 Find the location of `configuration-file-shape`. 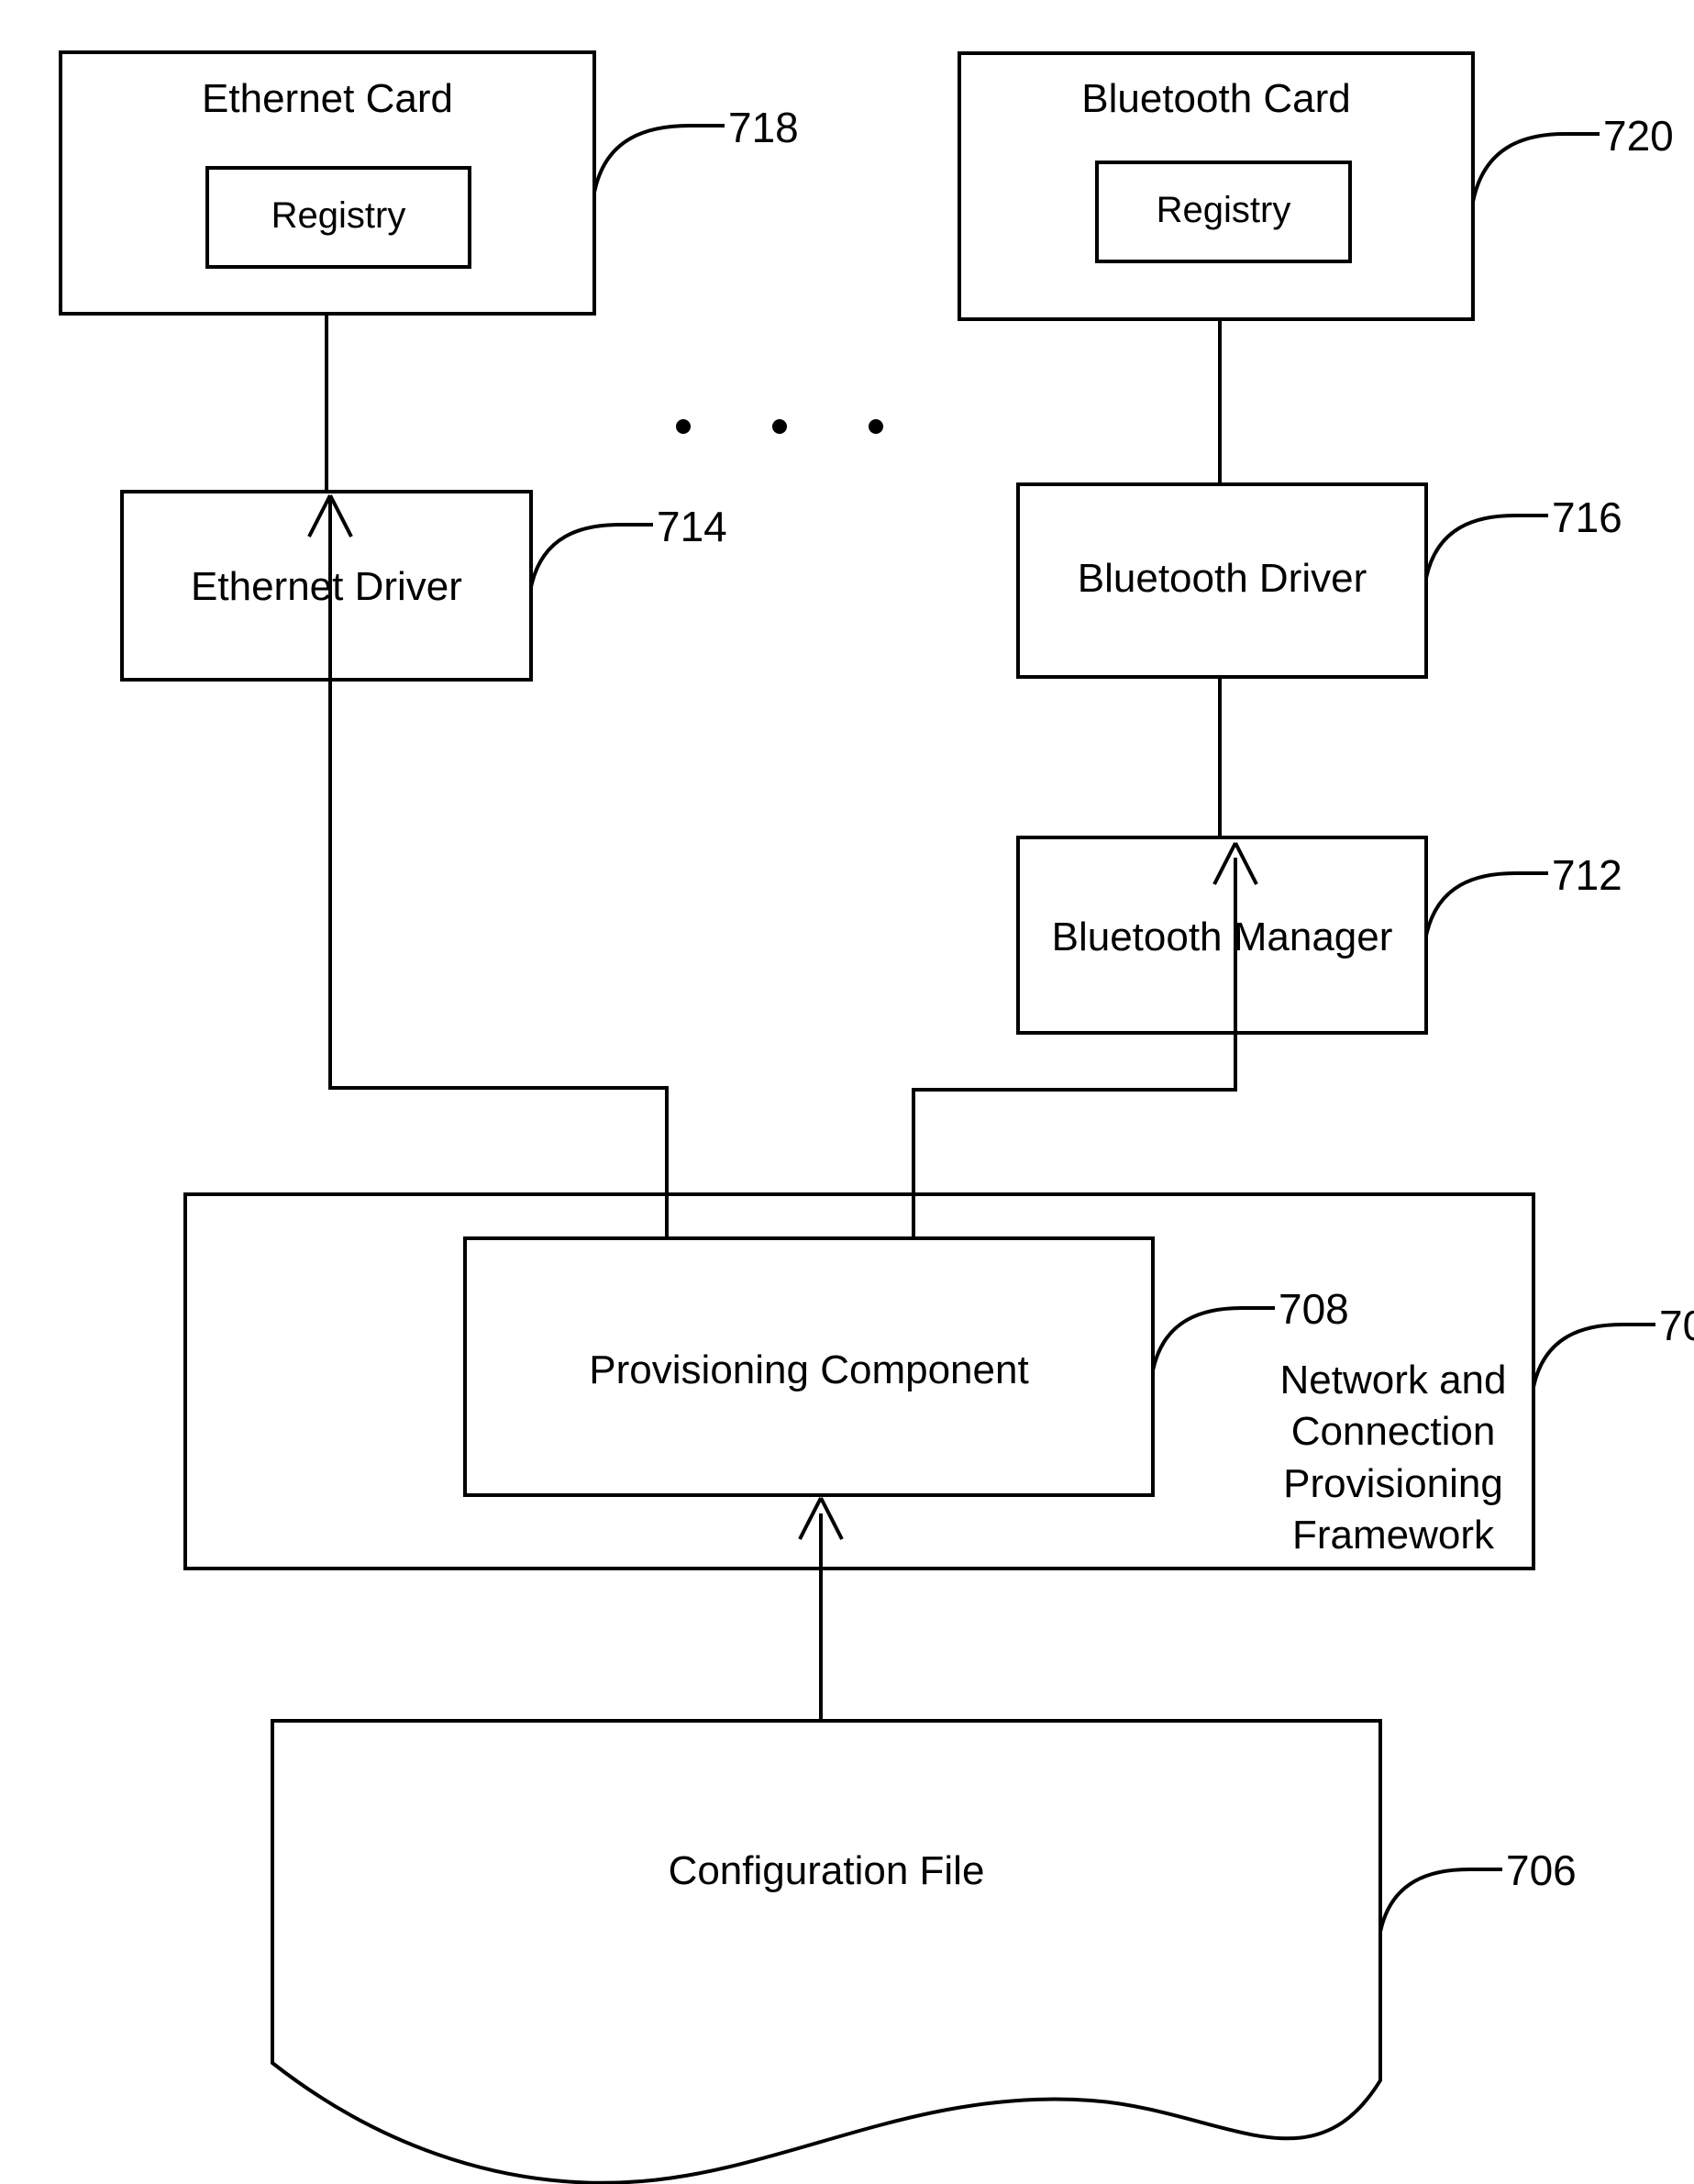

configuration-file-shape is located at coordinates (826, 1927).